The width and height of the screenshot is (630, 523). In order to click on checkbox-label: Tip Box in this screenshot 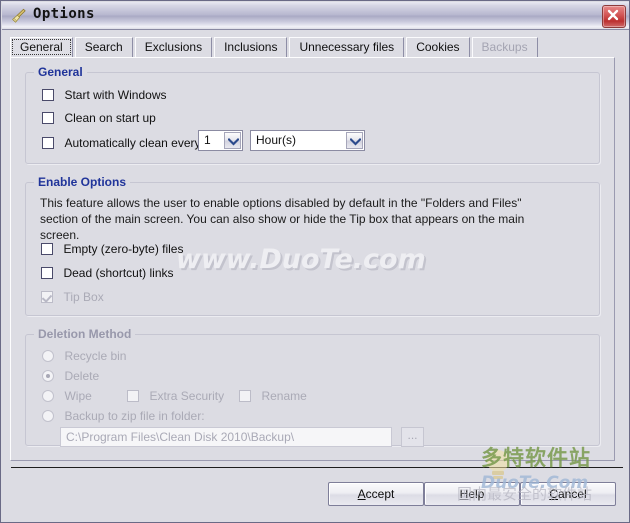, I will do `click(83, 297)`.